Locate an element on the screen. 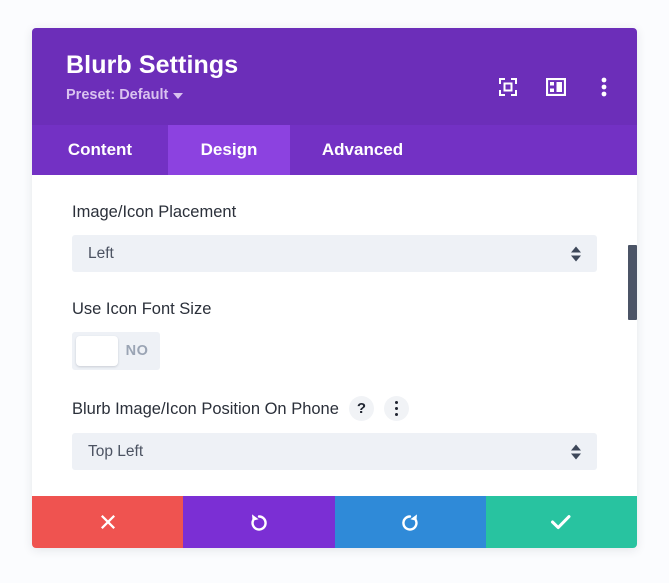 The image size is (669, 583). position-on-phone-select: Top Left is located at coordinates (334, 451).